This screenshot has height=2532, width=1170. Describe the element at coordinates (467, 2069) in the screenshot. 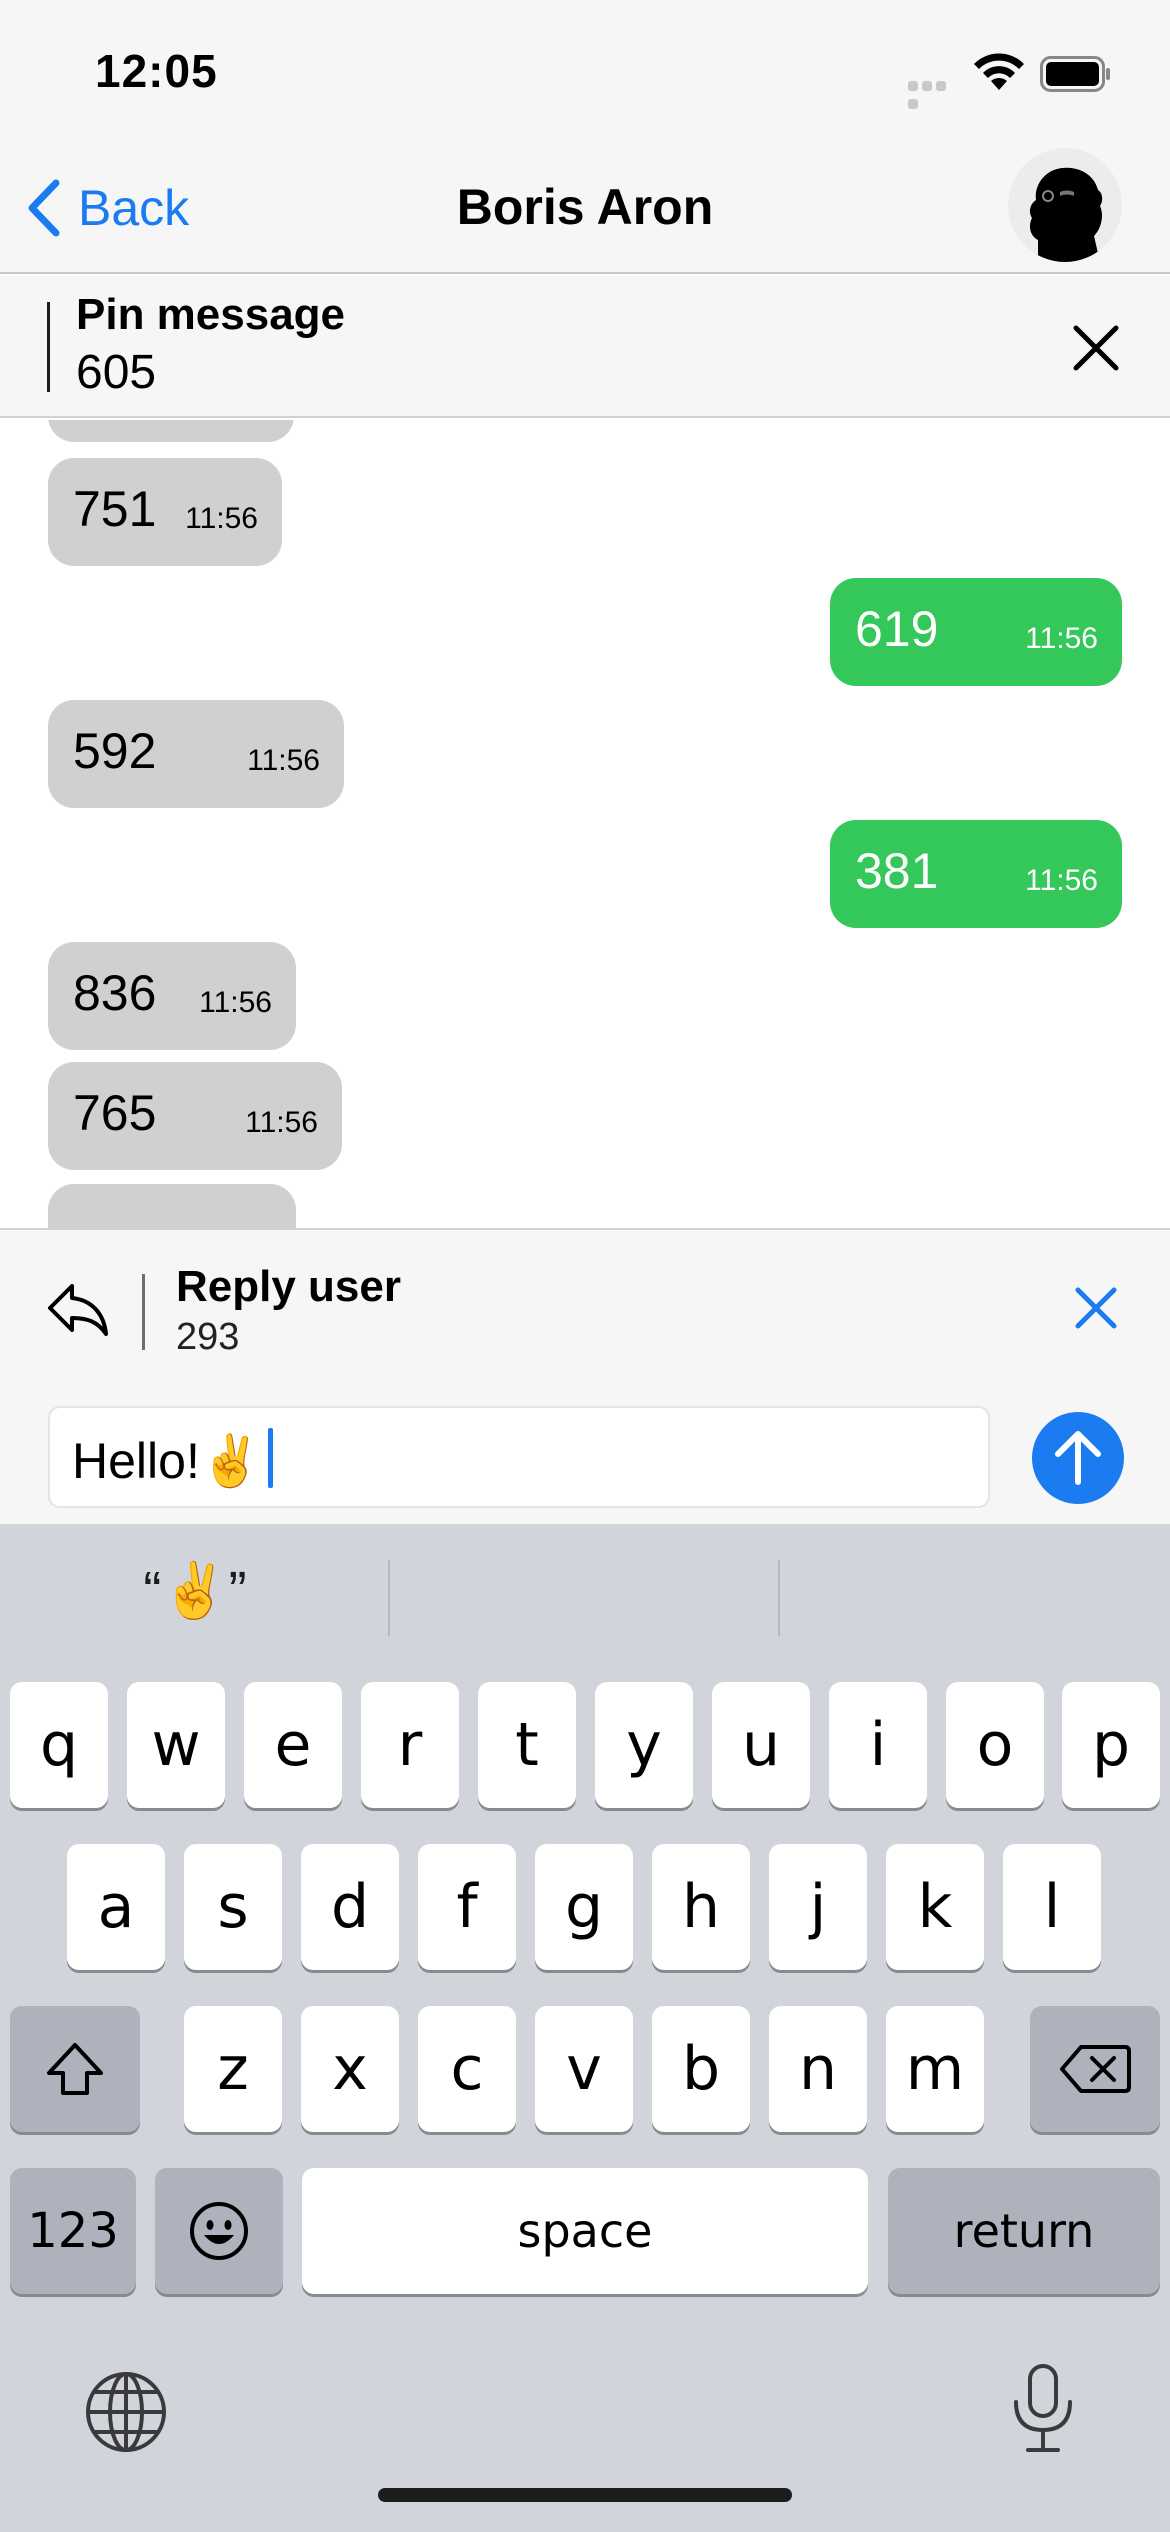

I see `key-c: c` at that location.